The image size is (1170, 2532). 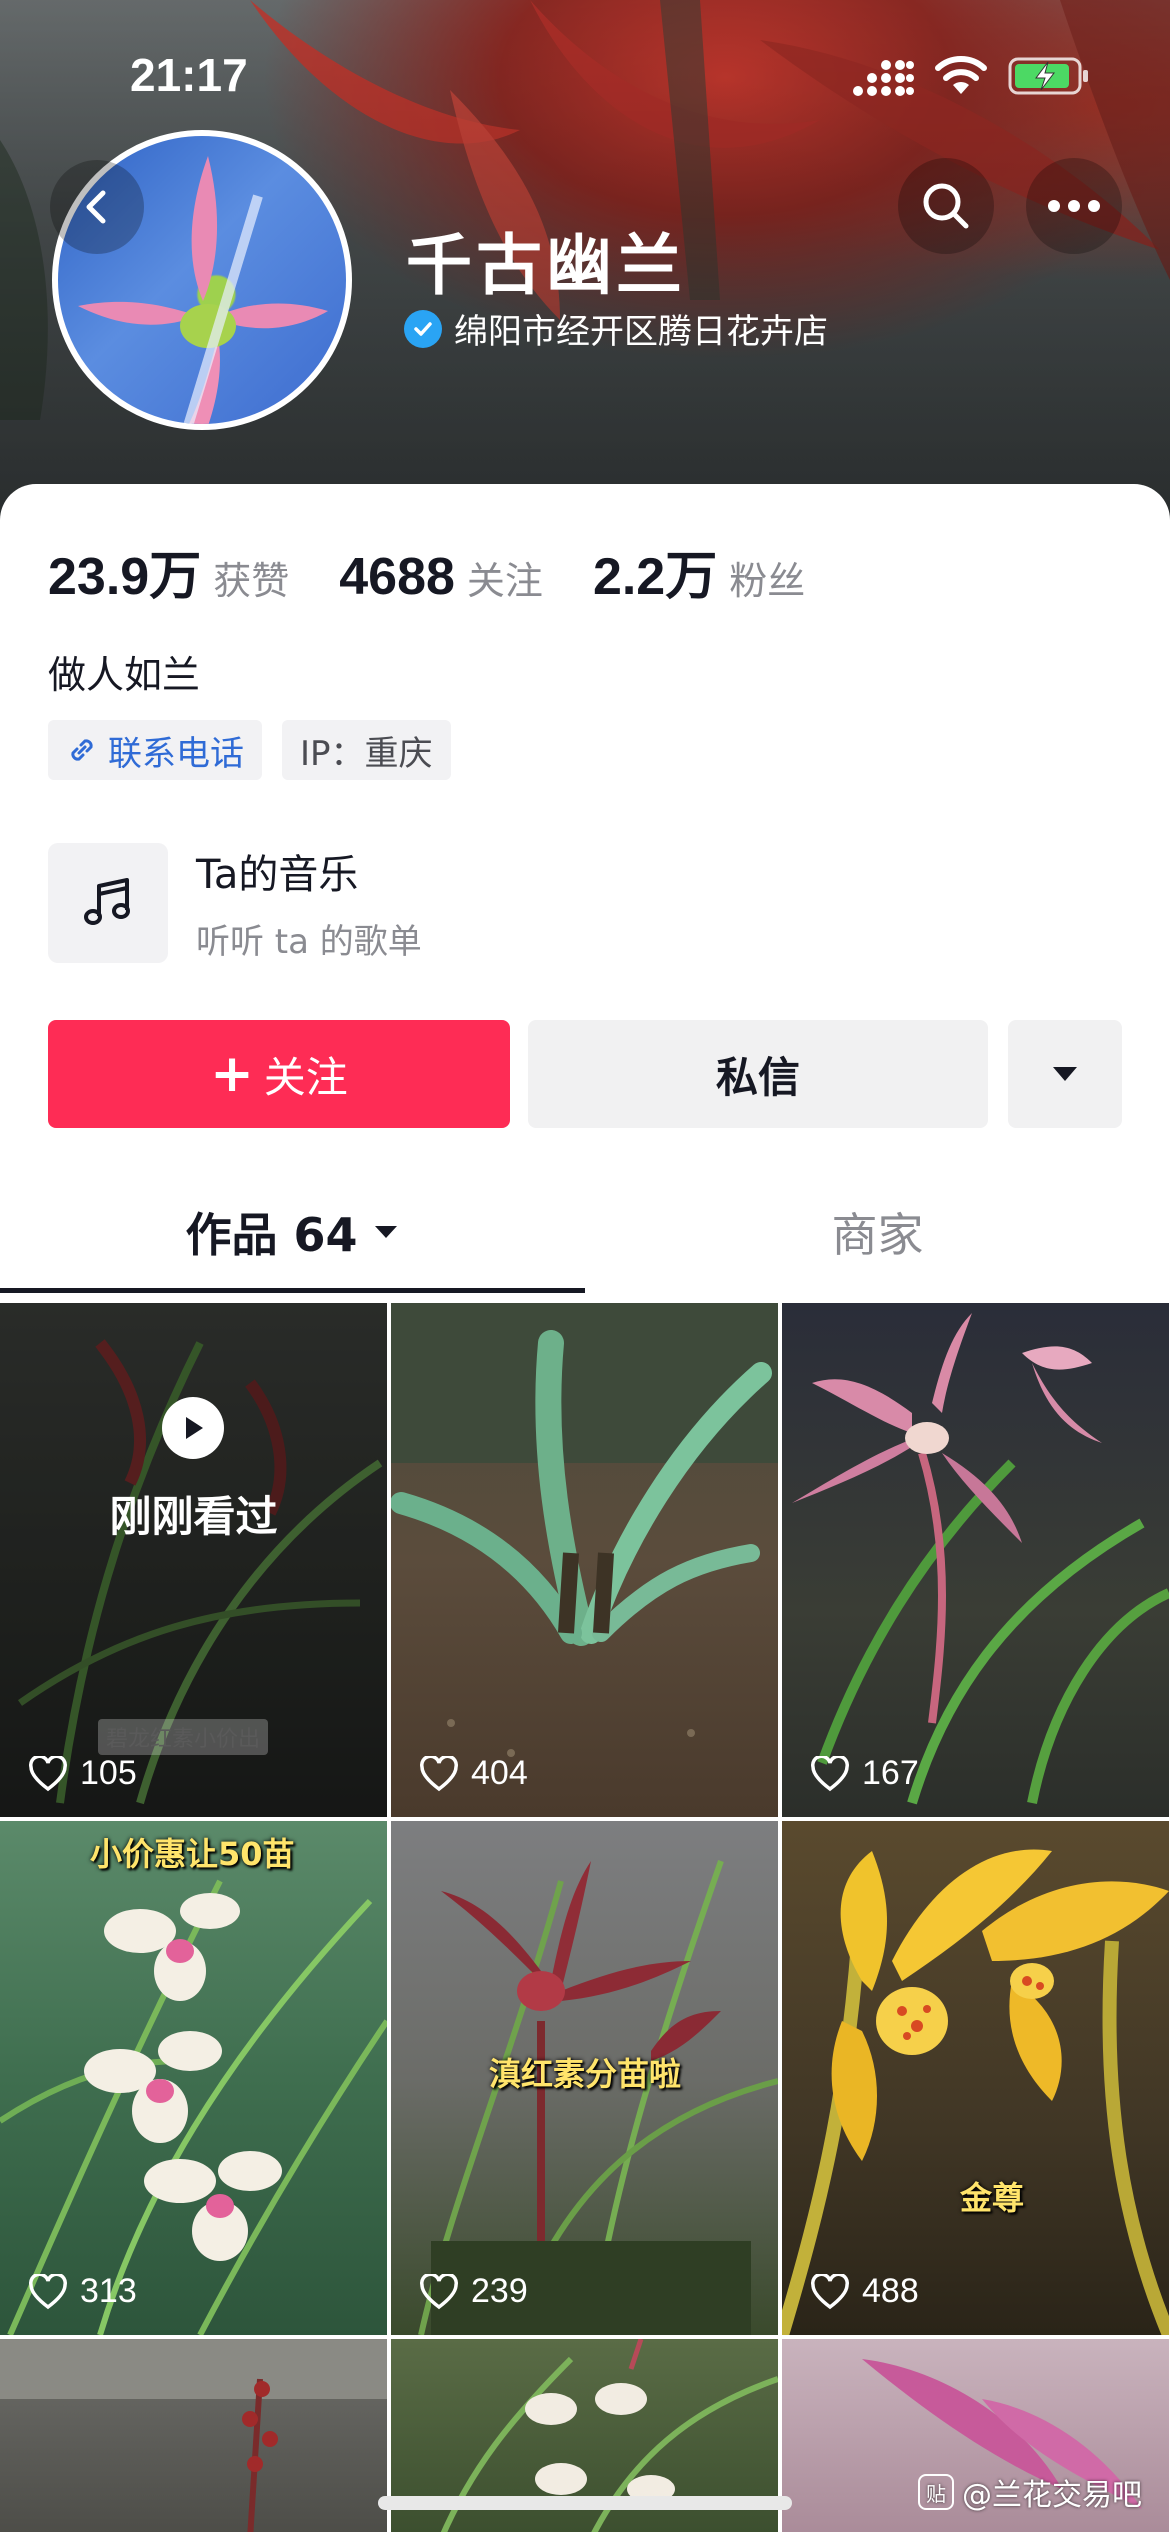 I want to click on video-thumbnail: 404, so click(x=584, y=1560).